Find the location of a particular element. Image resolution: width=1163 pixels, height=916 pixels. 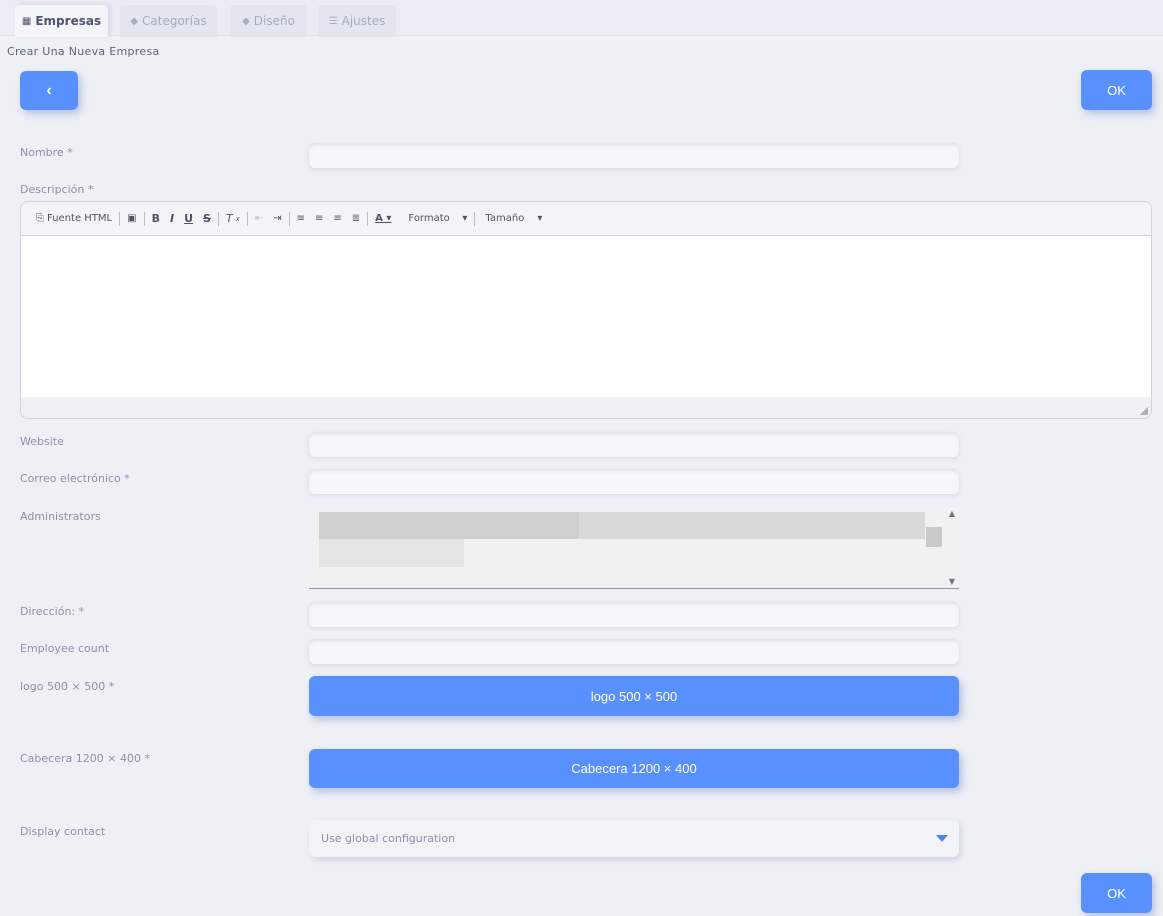

tab-ajustes: ☰ Ajustes is located at coordinates (357, 21).